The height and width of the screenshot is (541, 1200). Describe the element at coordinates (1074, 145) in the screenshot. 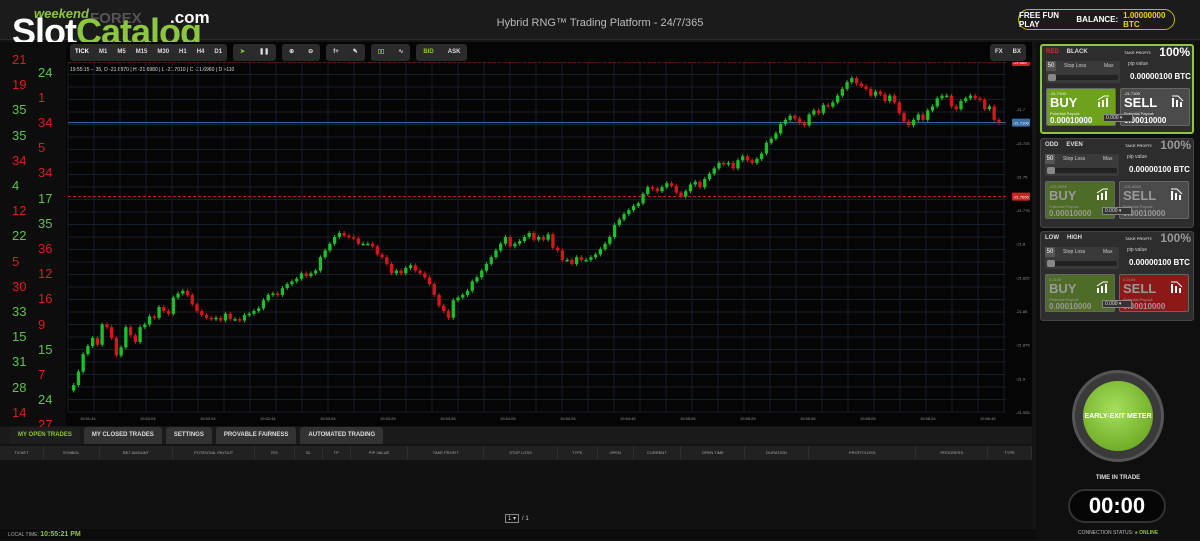

I see `option-b: EVEN` at that location.